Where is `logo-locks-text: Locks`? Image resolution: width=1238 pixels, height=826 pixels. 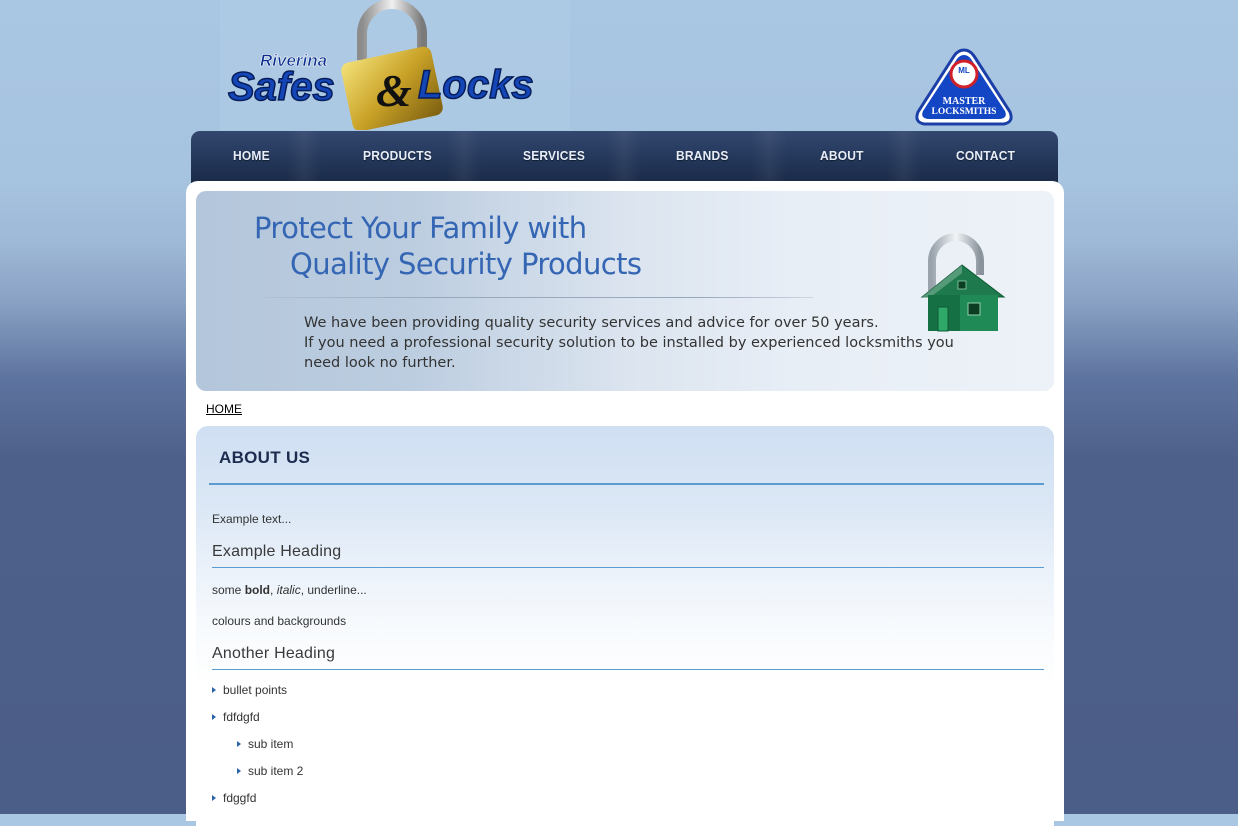 logo-locks-text: Locks is located at coordinates (476, 85).